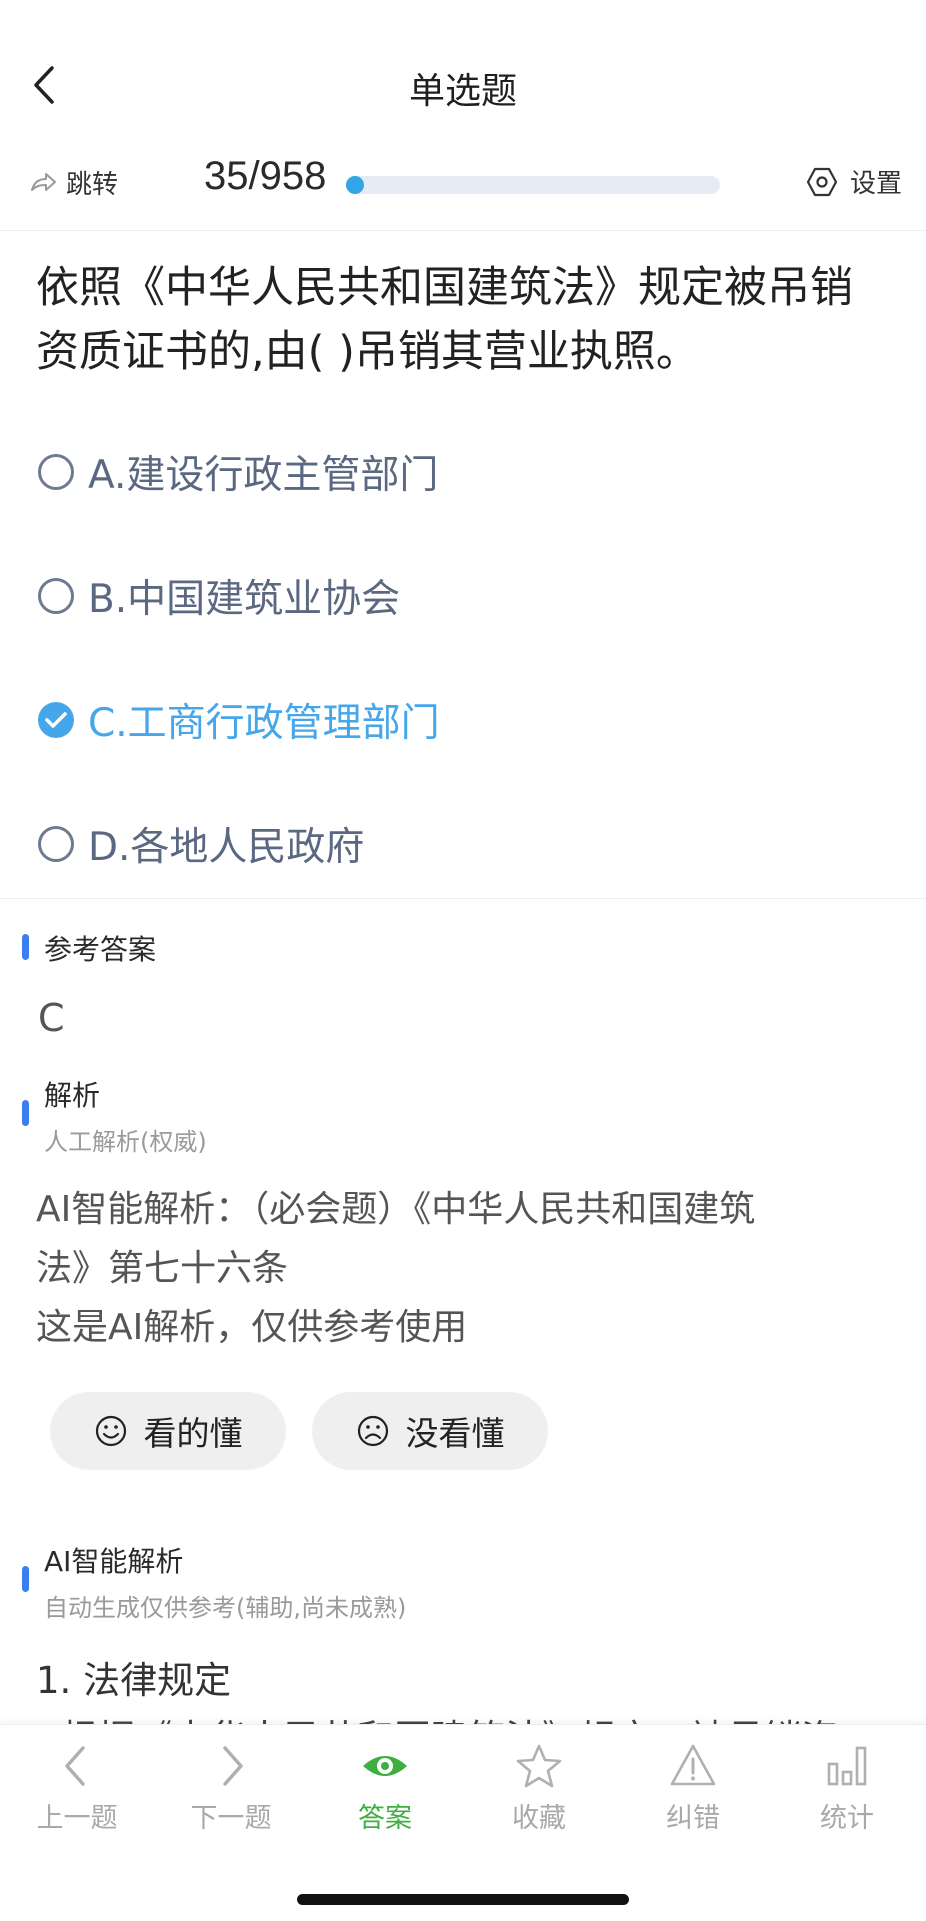 This screenshot has height=1921, width=926. Describe the element at coordinates (162, 1268) in the screenshot. I see `analysis-line: 法》第七十六条` at that location.